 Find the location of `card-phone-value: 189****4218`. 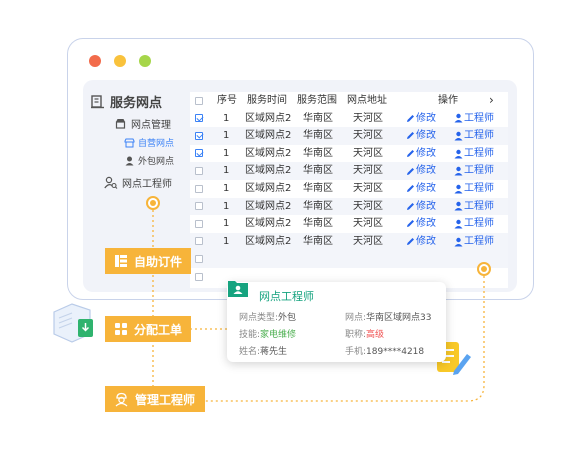

card-phone-value: 189****4218 is located at coordinates (395, 352).